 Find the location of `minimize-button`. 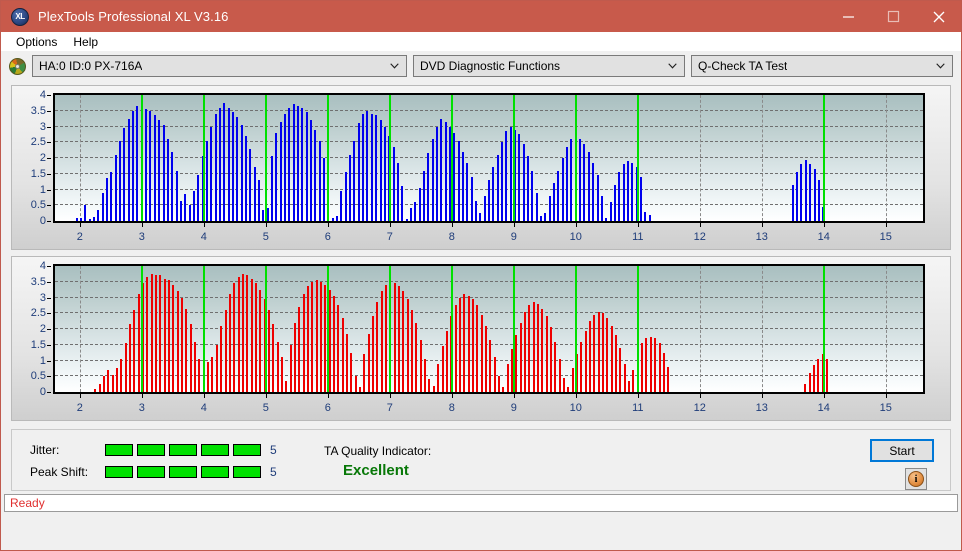

minimize-button is located at coordinates (848, 16).